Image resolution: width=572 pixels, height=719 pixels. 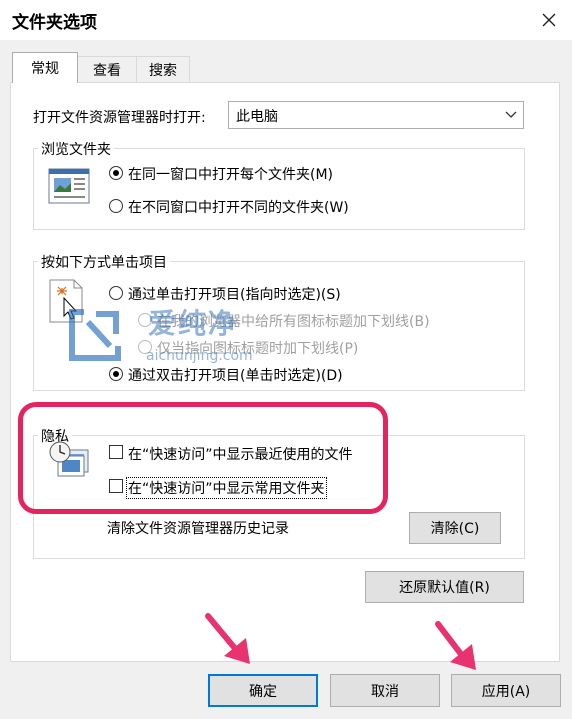 What do you see at coordinates (76, 149) in the screenshot?
I see `browse-folders-title: 浏览文件夹` at bounding box center [76, 149].